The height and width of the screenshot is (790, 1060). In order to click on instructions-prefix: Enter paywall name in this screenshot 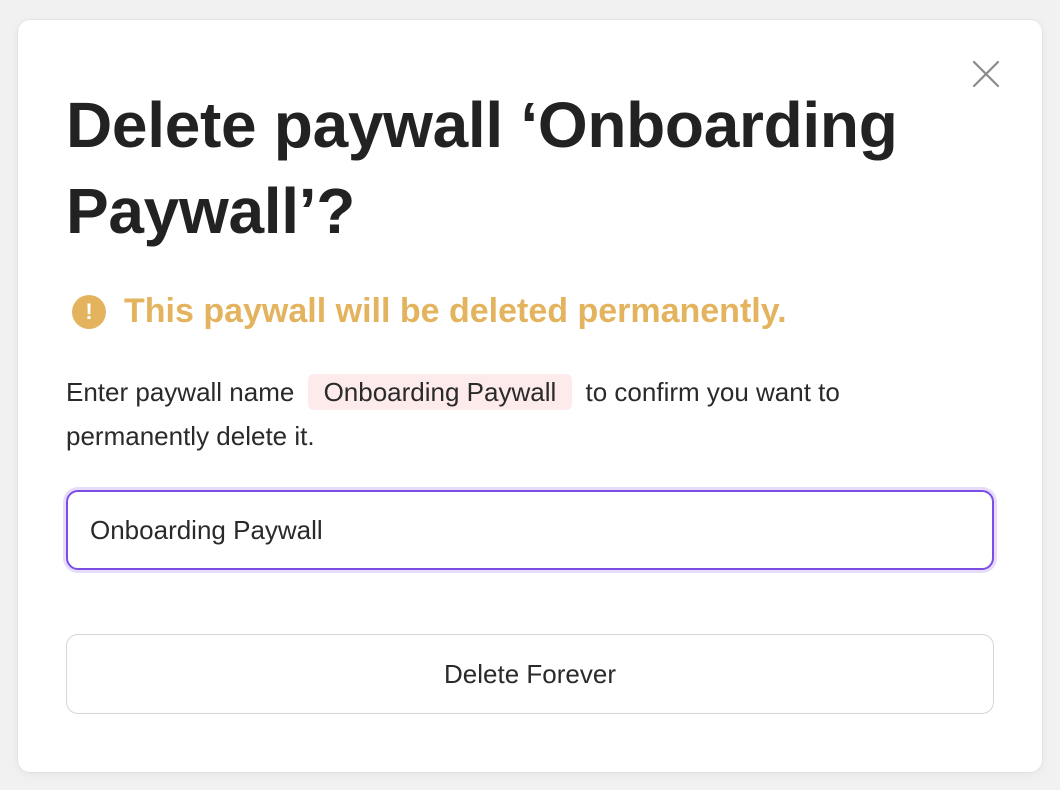, I will do `click(180, 392)`.